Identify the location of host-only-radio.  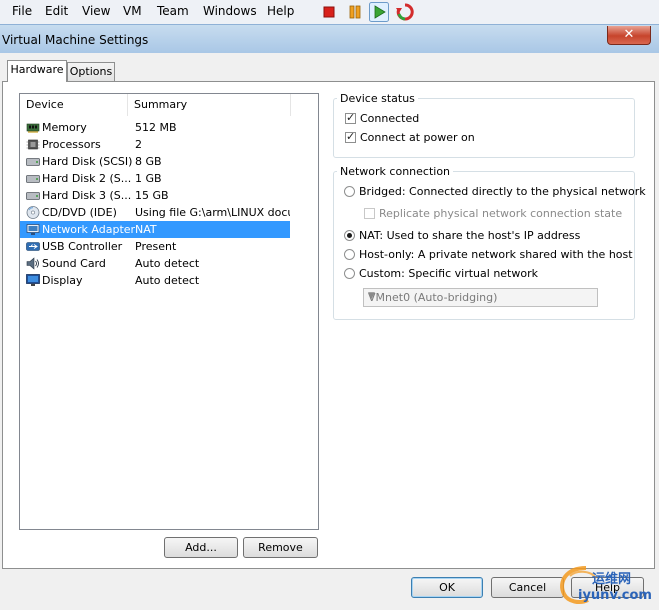
(349, 254).